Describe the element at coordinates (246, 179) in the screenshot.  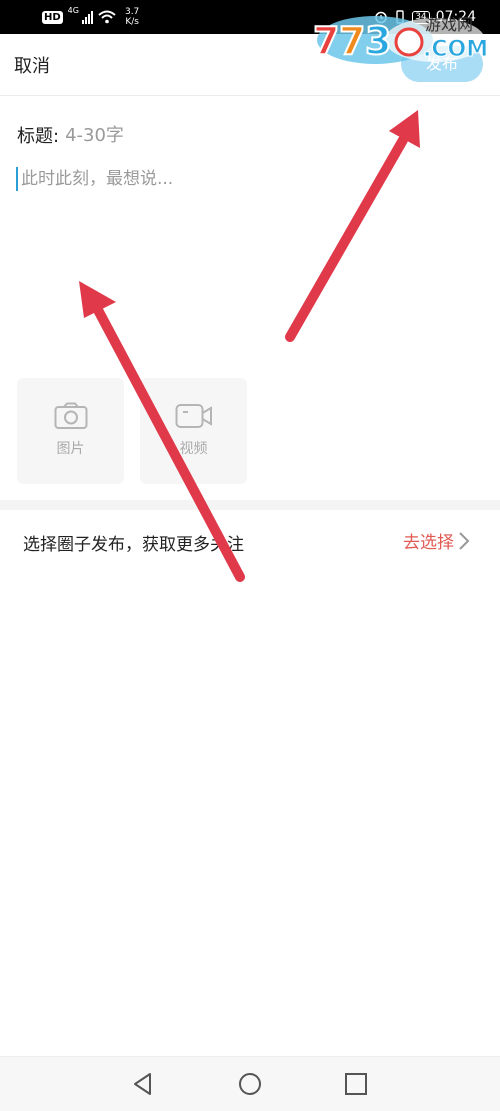
I see `content-input` at that location.